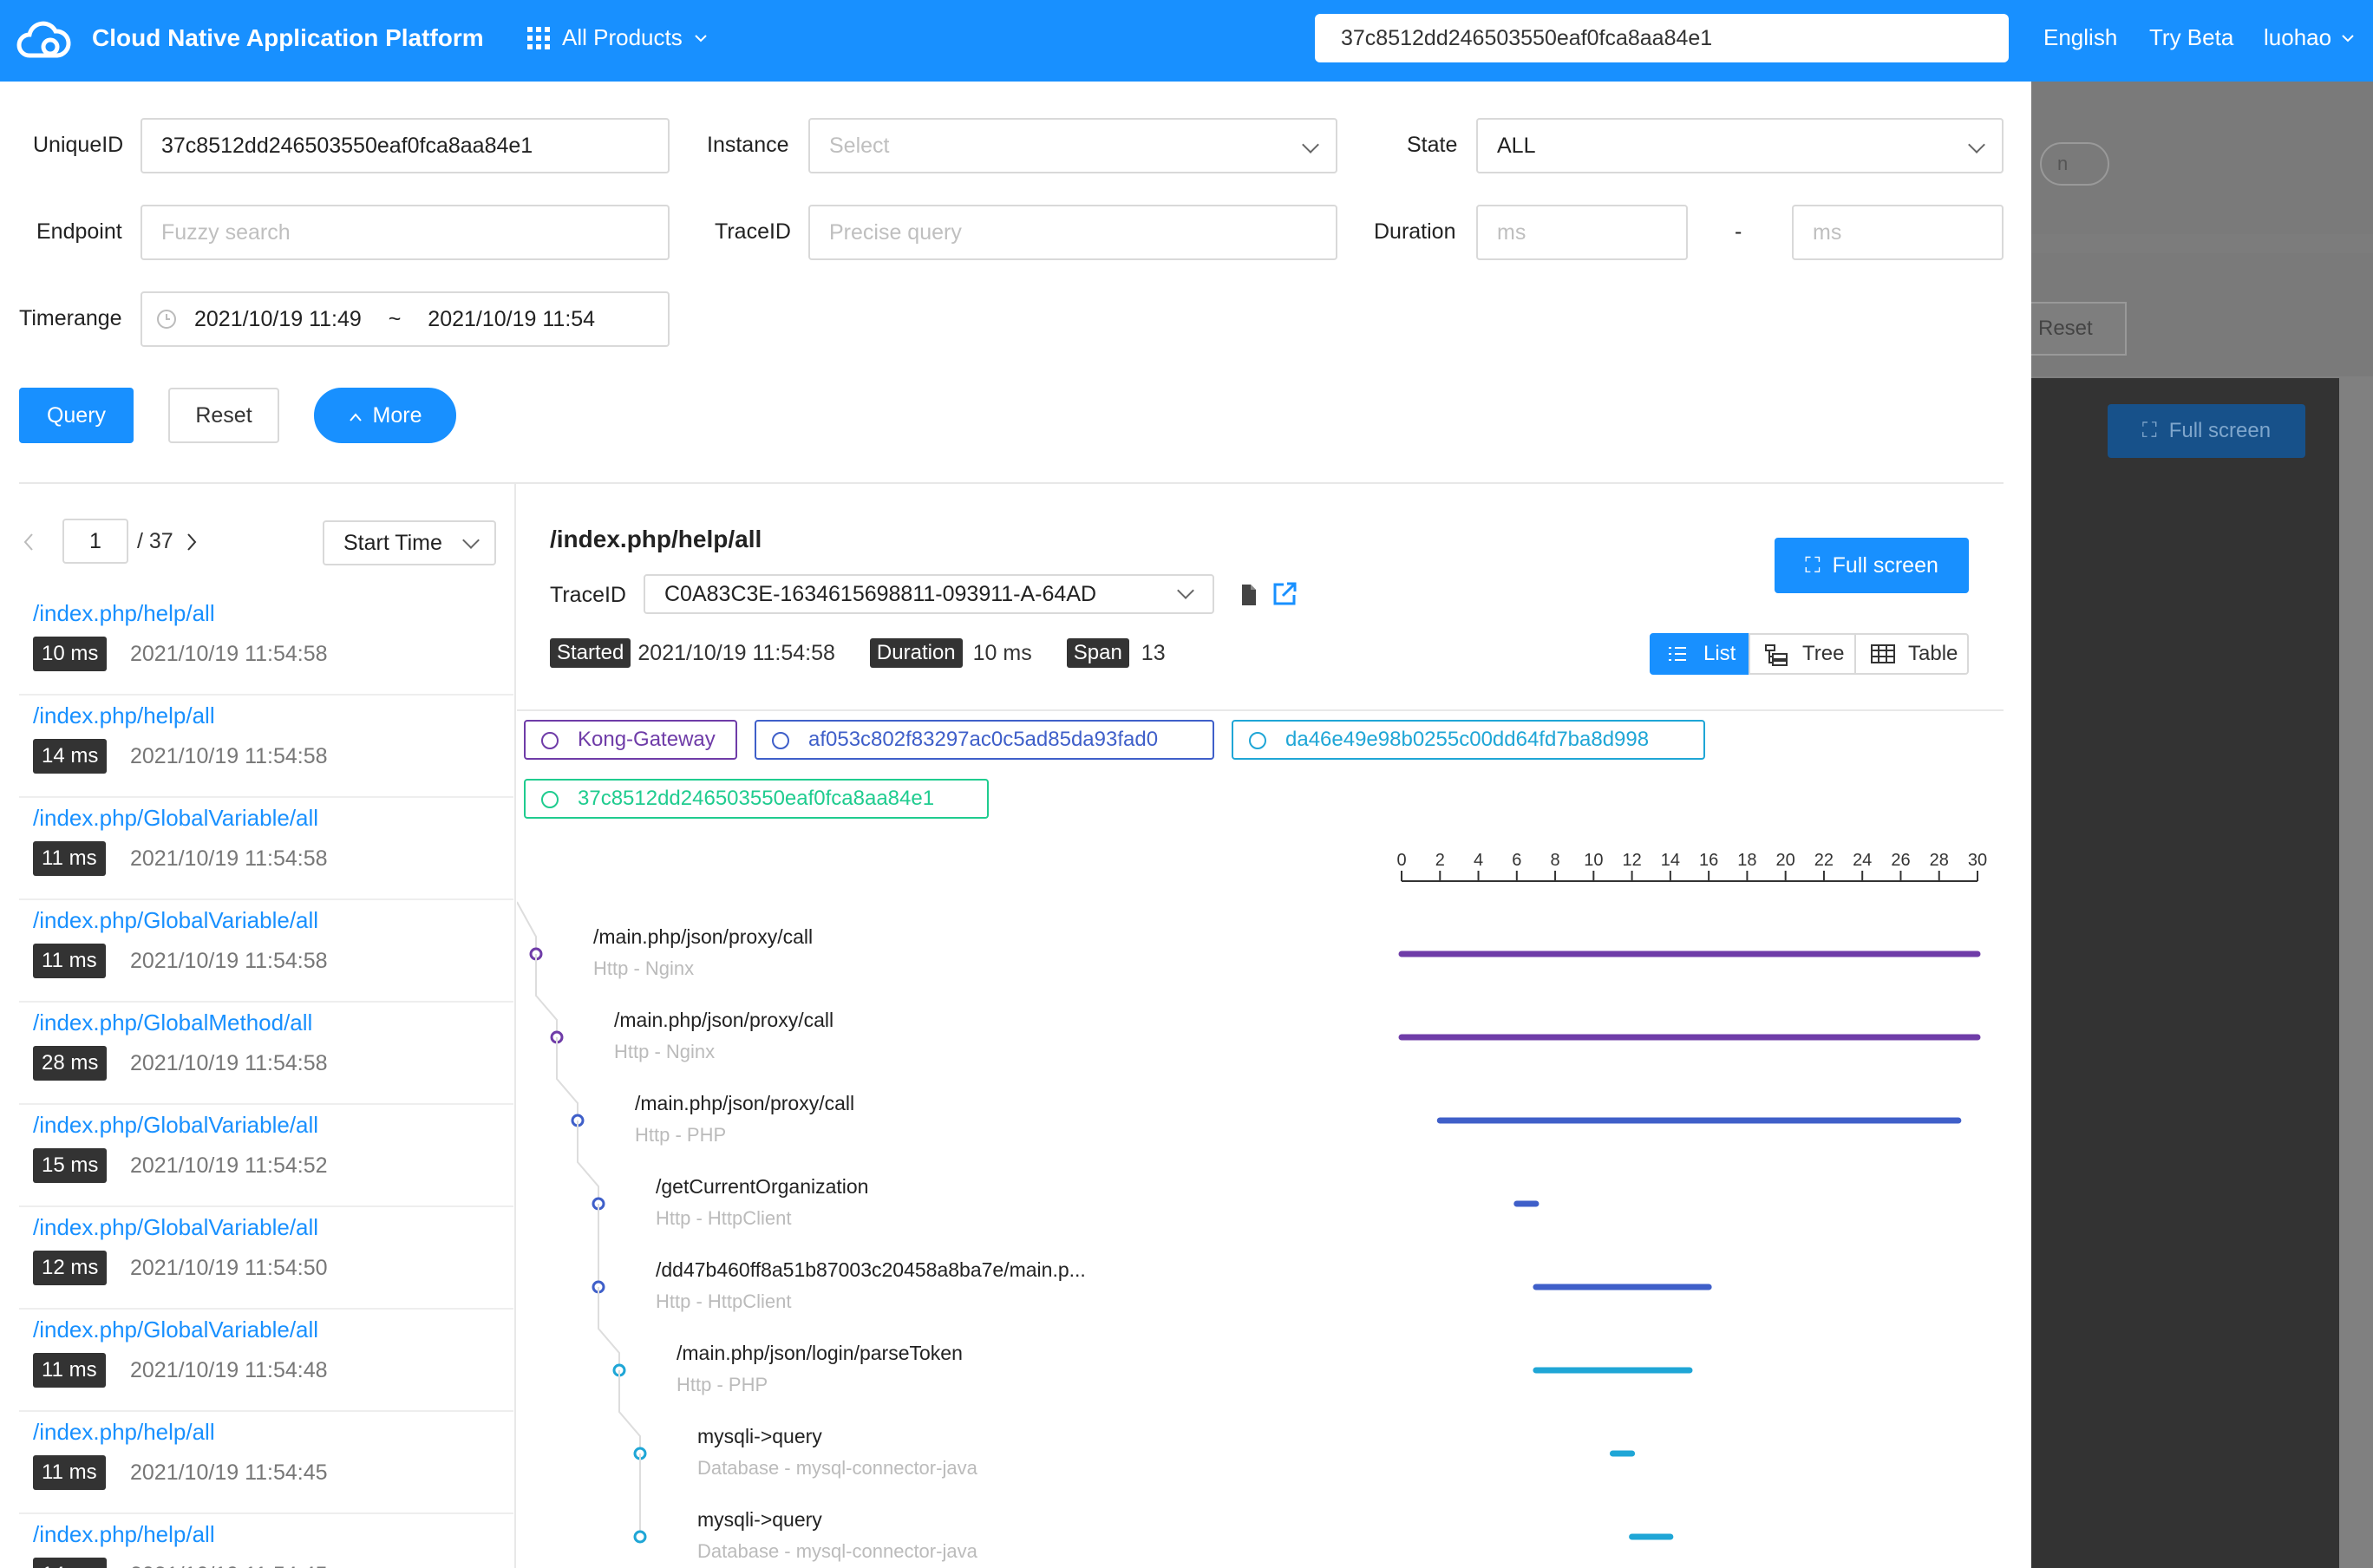 This screenshot has height=1568, width=2373. I want to click on backdrop-stripe, so click(2202, 243).